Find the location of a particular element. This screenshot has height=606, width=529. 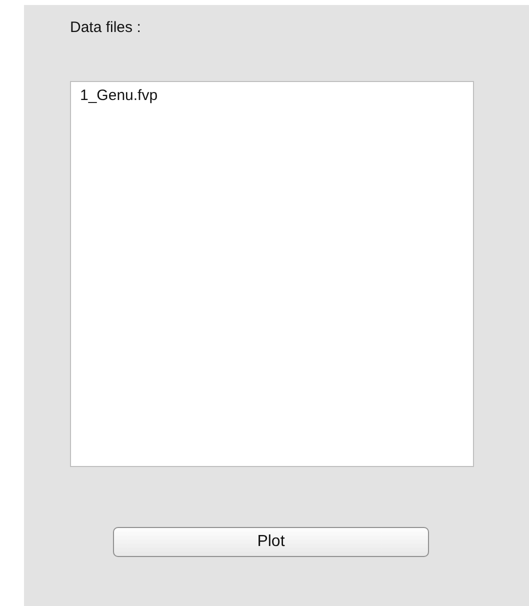

plot-button: Plot is located at coordinates (271, 542).